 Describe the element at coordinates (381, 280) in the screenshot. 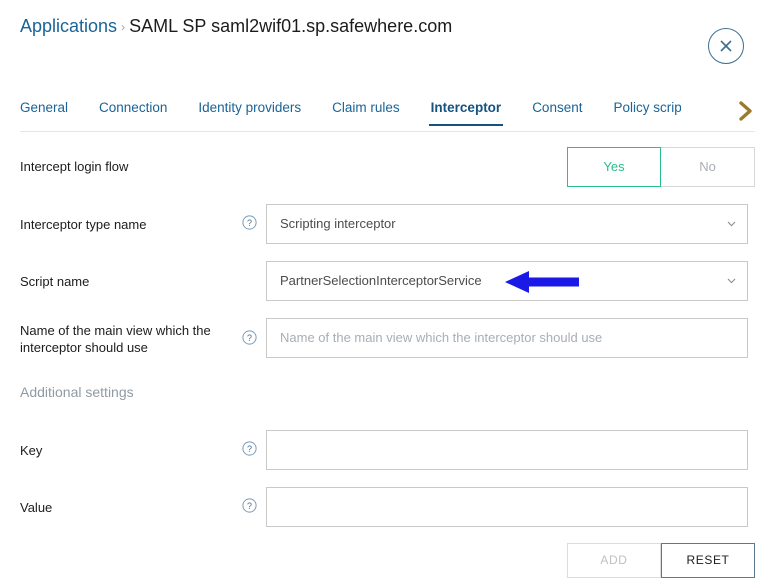

I see `script-name-value: PartnerSelectionInterceptorService` at that location.